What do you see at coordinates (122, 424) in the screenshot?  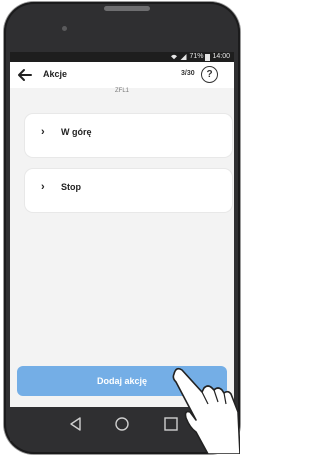 I see `nav-home-icon` at bounding box center [122, 424].